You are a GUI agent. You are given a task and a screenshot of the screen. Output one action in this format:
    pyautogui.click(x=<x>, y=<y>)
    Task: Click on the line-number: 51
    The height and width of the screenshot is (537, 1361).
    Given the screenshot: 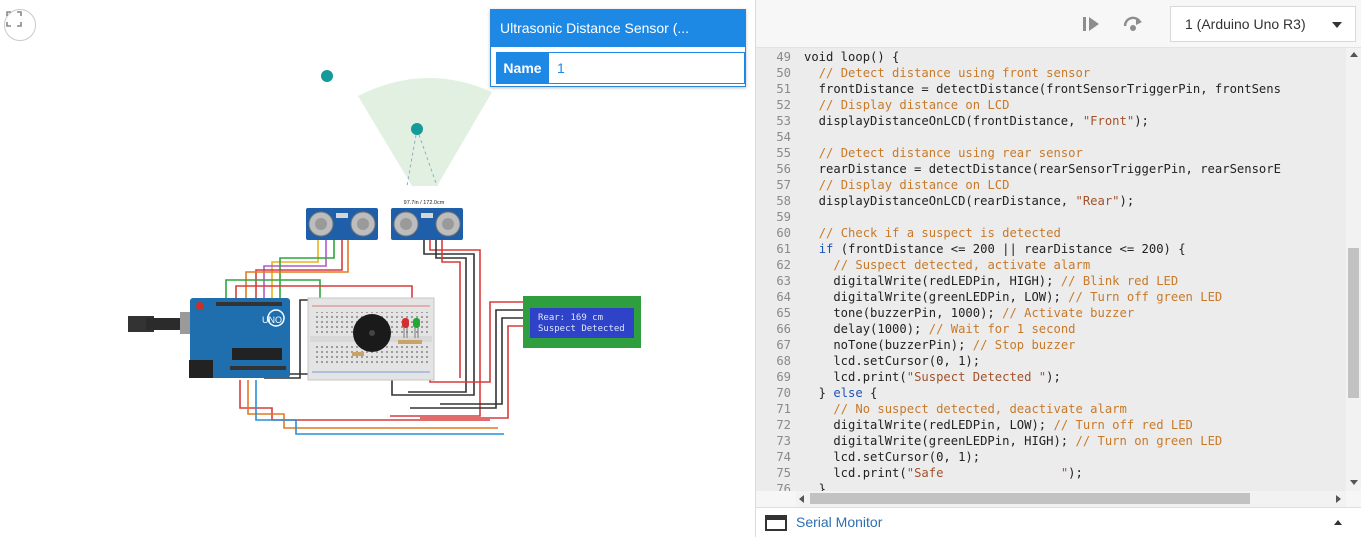 What is the action you would take?
    pyautogui.click(x=783, y=89)
    